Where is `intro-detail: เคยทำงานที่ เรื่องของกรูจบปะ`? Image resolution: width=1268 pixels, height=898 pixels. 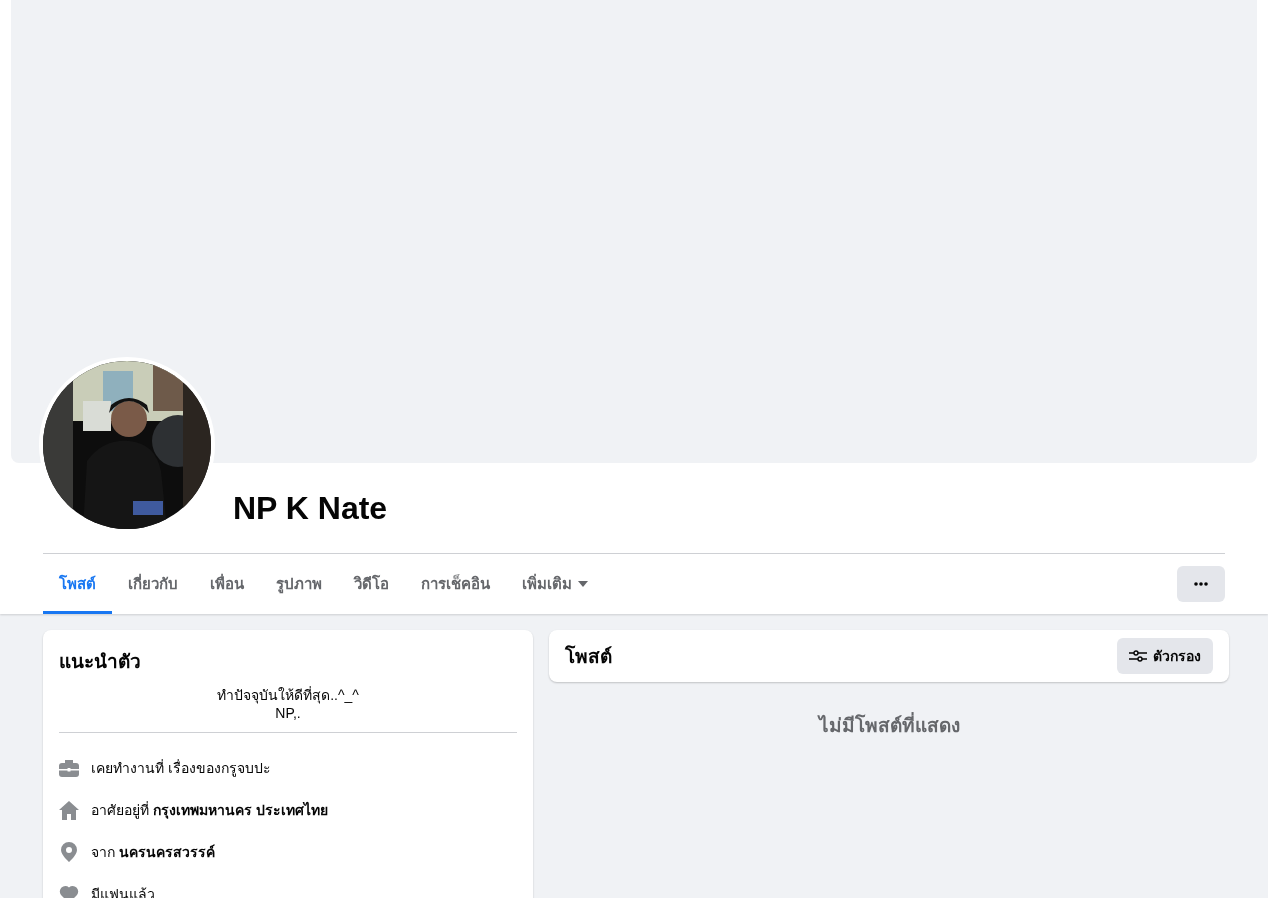
intro-detail: เคยทำงานที่ เรื่องของกรูจบปะ is located at coordinates (181, 768).